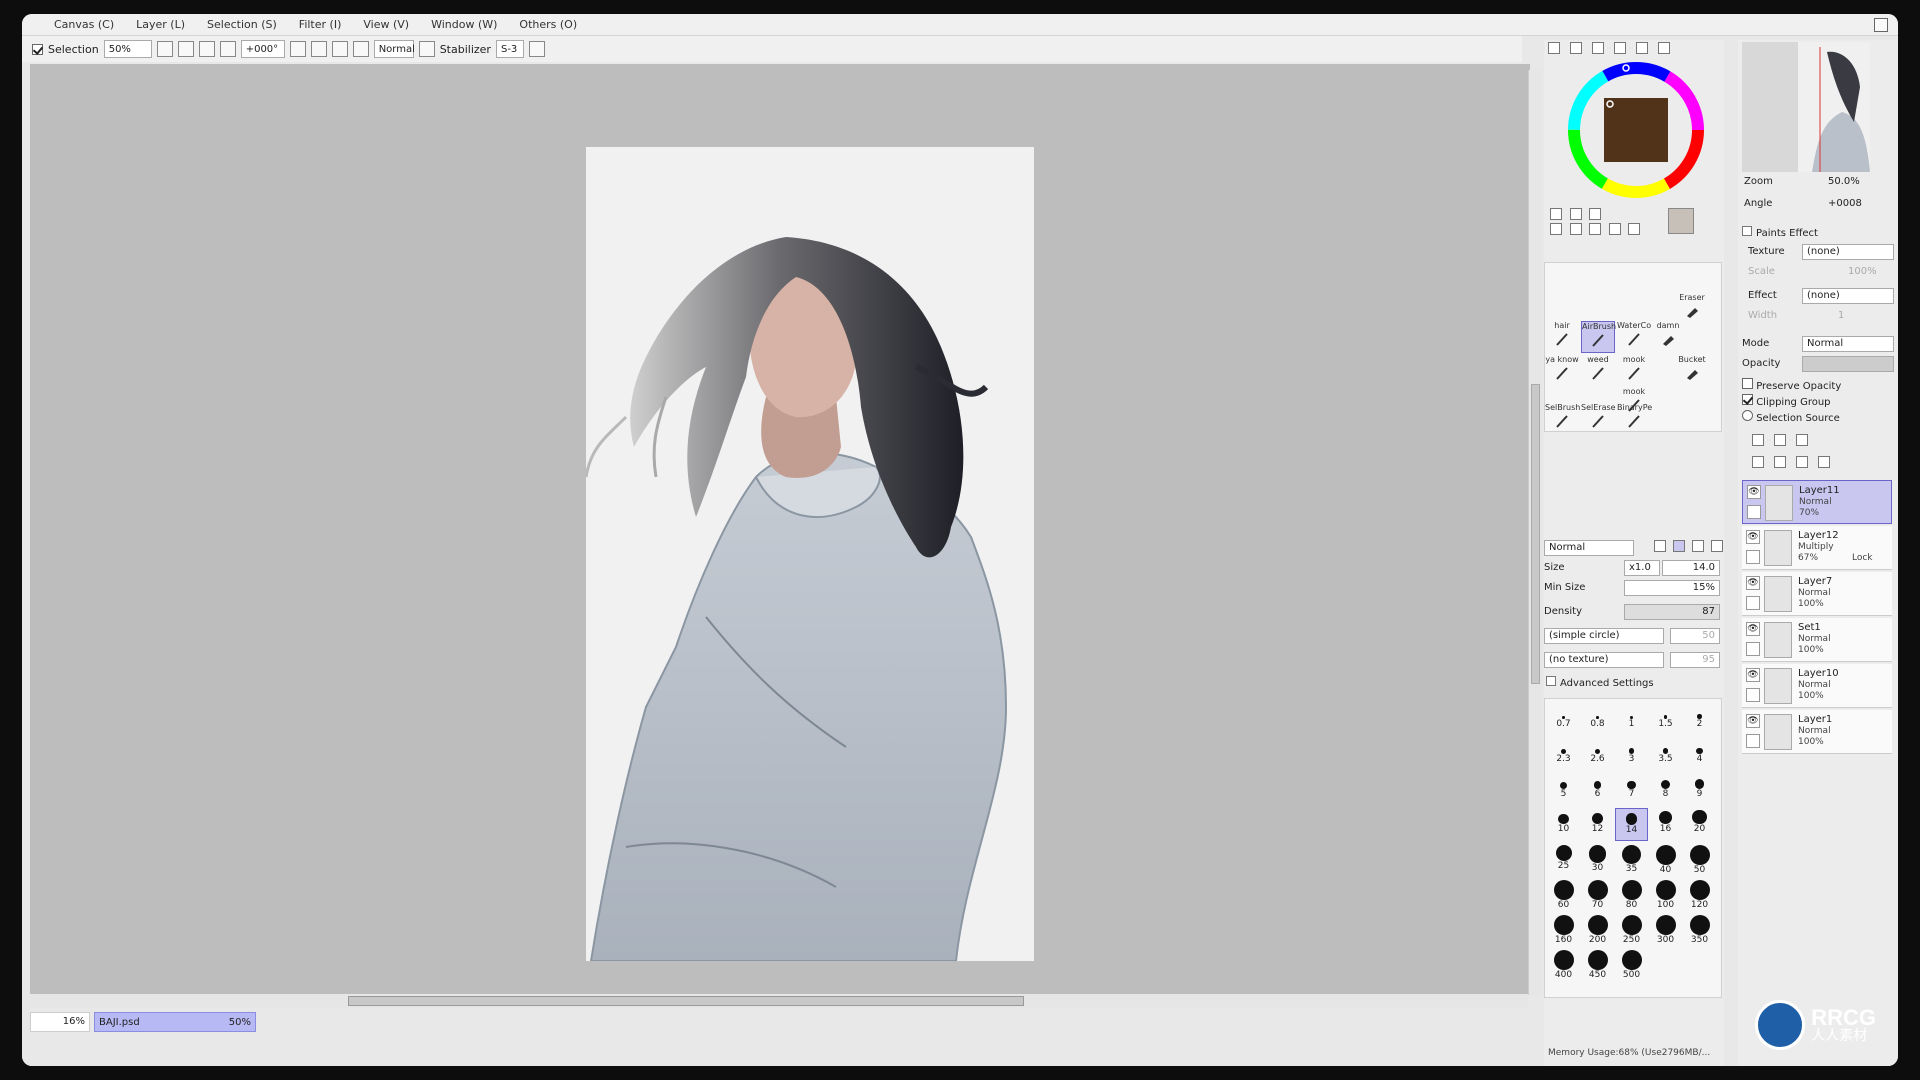  Describe the element at coordinates (394, 49) in the screenshot. I see `blend-field: Normal` at that location.